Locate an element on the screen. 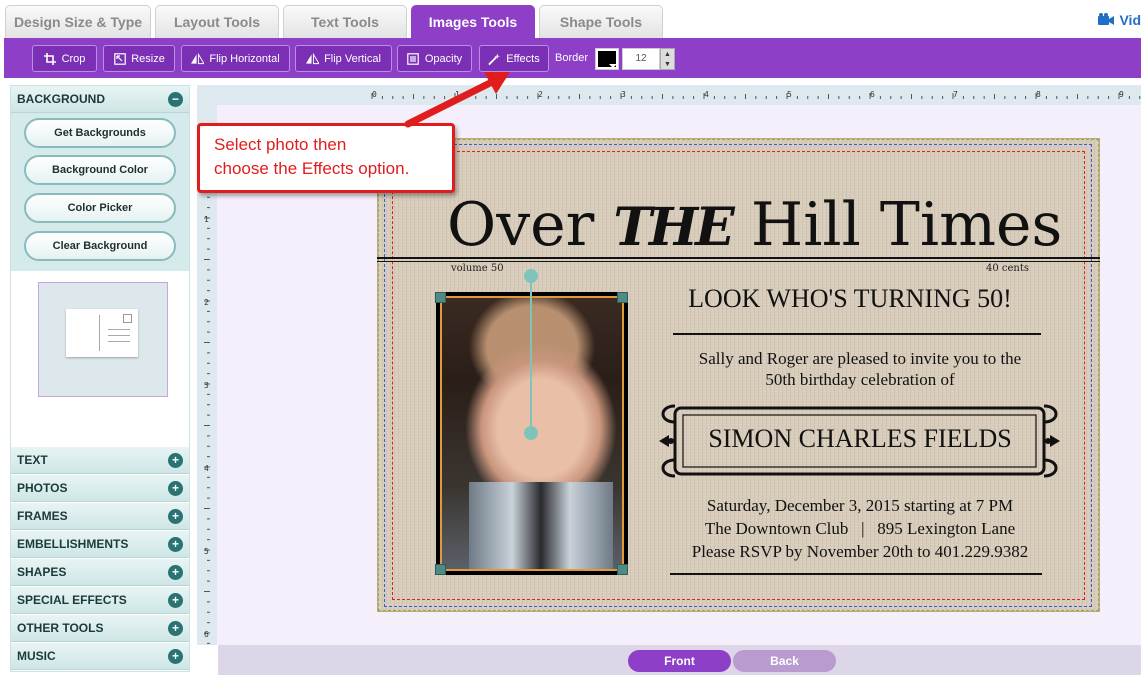 The image size is (1141, 685). callout-line-2: choose the Effects option. is located at coordinates (312, 168).